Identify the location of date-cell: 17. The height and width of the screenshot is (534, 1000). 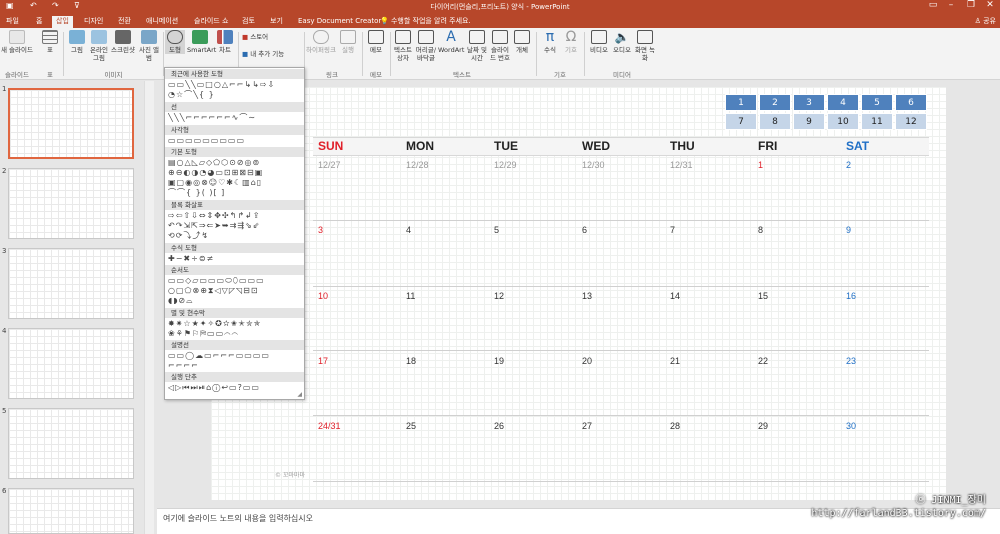
(320, 361).